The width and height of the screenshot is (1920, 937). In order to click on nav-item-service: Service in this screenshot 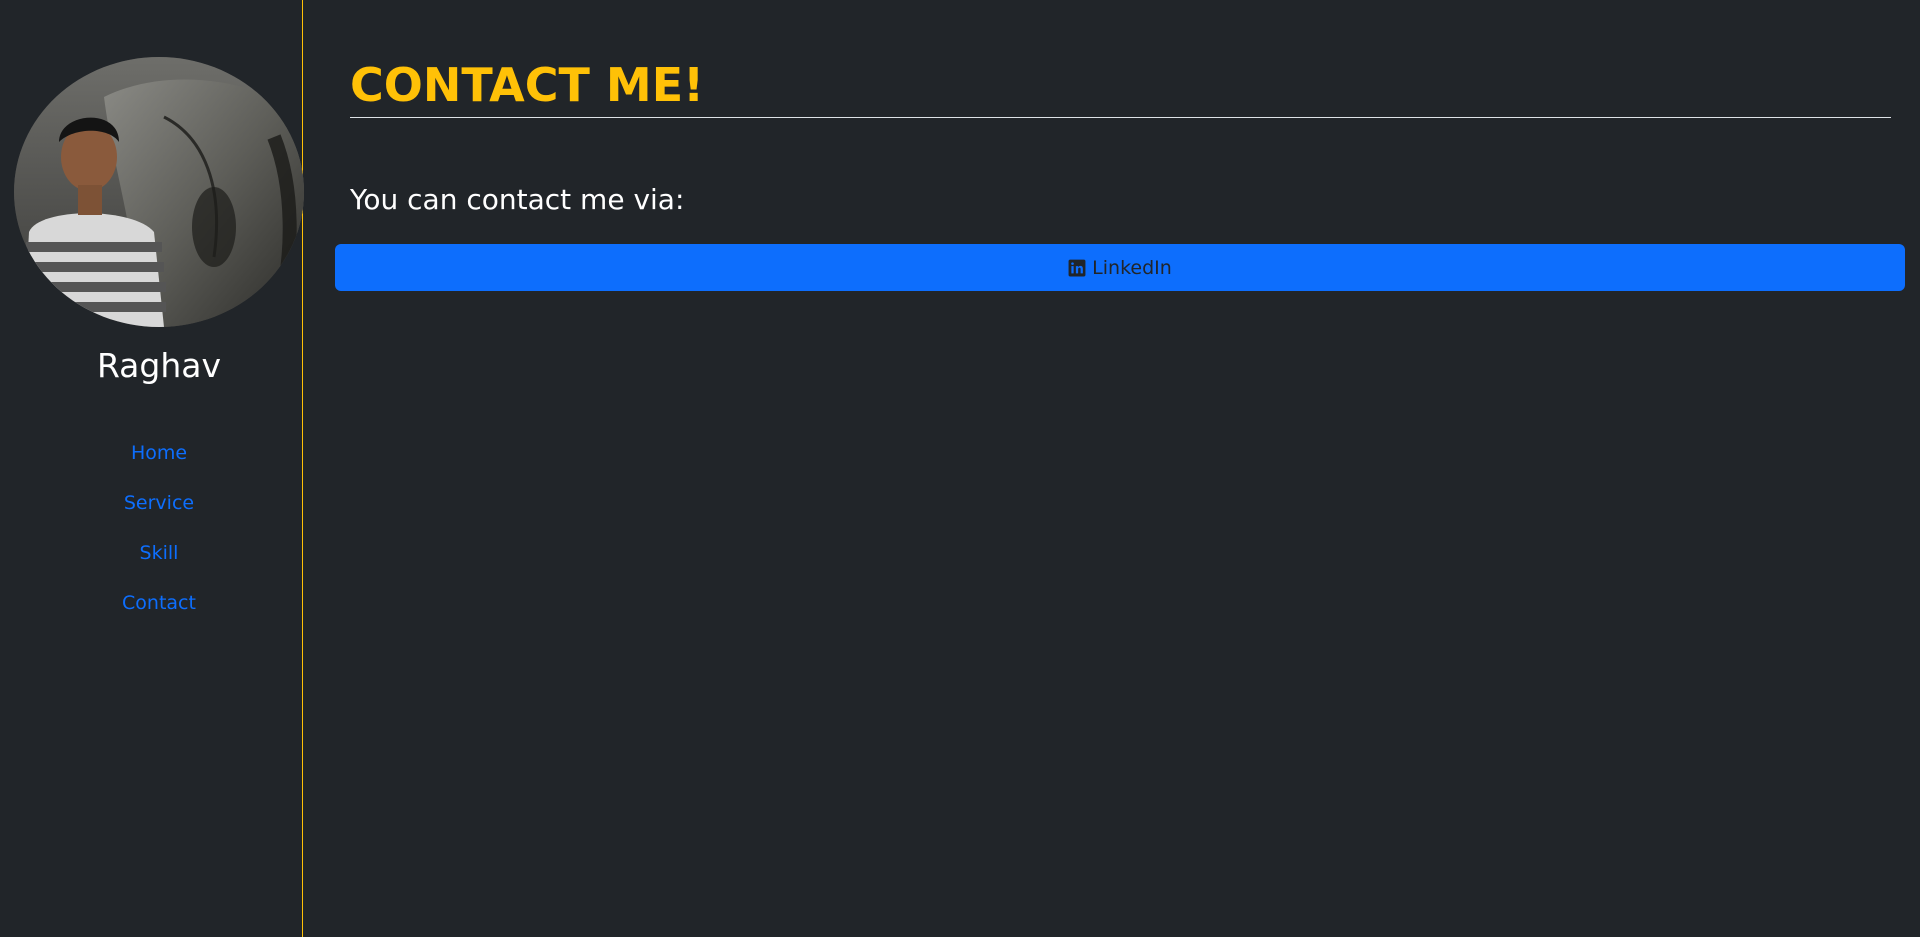, I will do `click(159, 508)`.